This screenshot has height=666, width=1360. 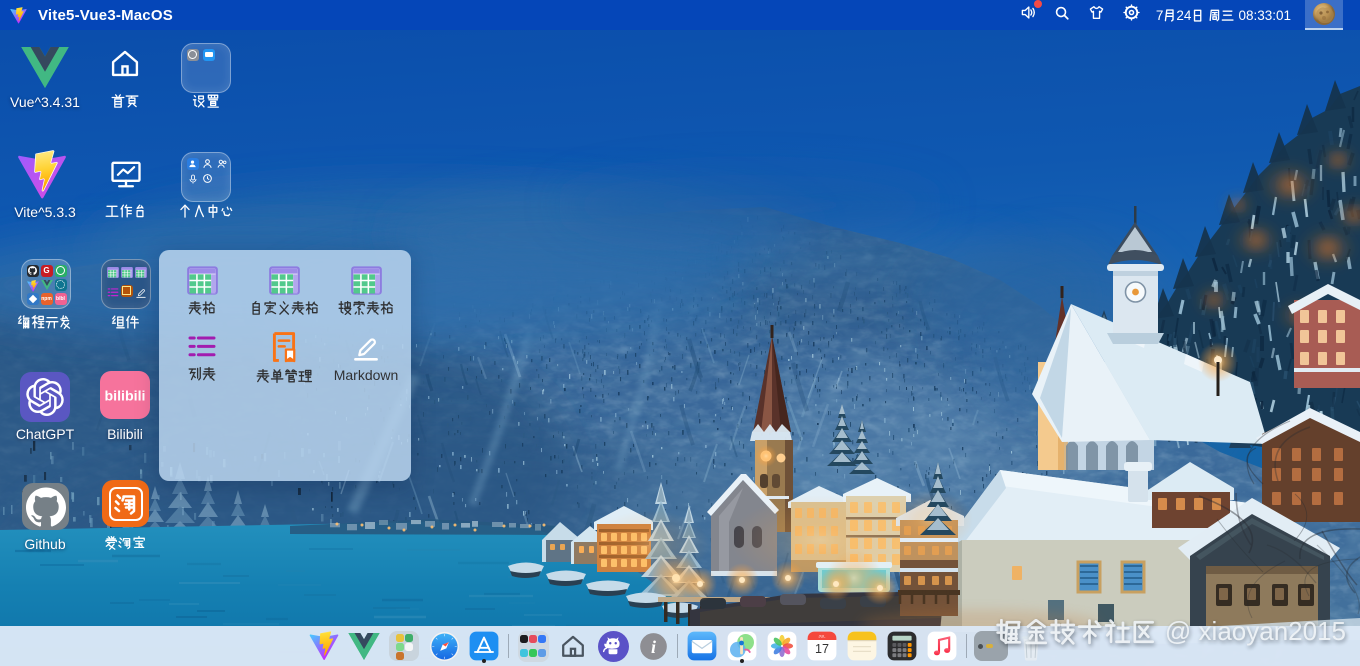 What do you see at coordinates (822, 649) in the screenshot?
I see `svg-text: 17` at bounding box center [822, 649].